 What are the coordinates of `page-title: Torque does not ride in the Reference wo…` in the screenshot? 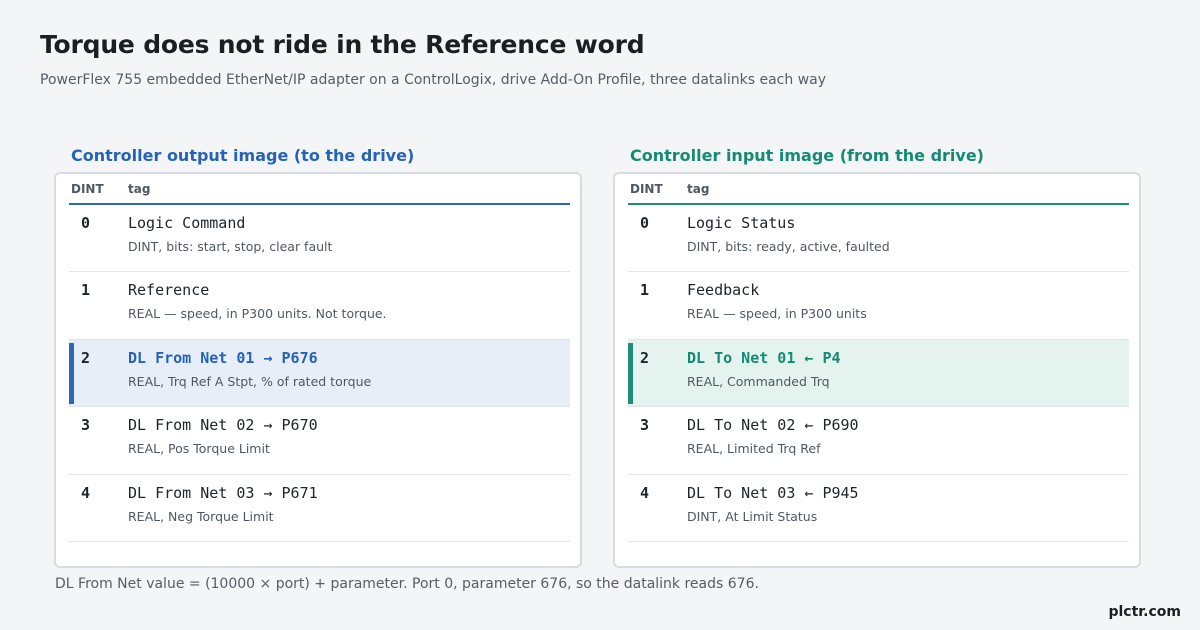 It's located at (342, 44).